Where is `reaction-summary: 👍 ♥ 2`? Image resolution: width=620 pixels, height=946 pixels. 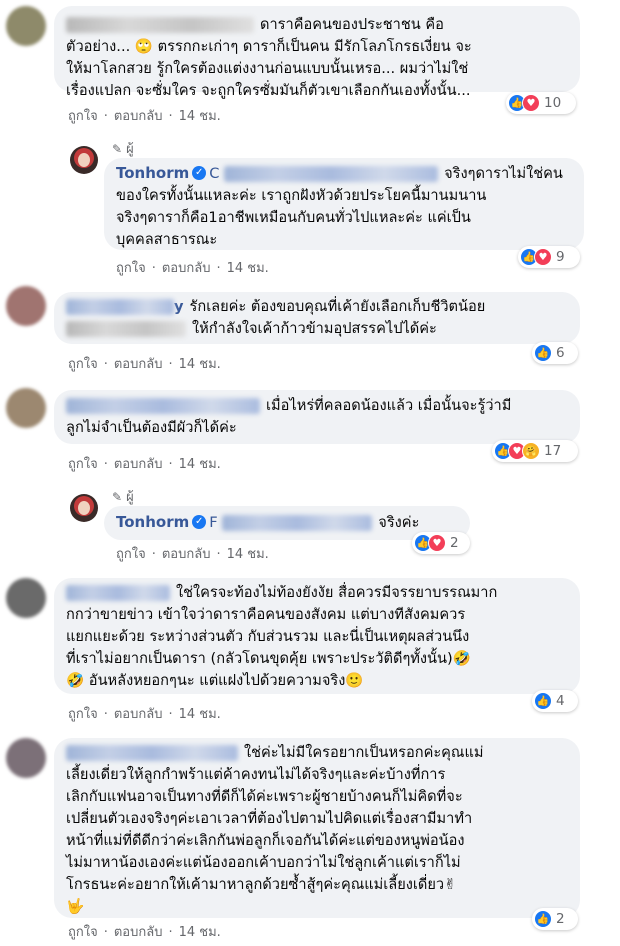
reaction-summary: 👍 ♥ 2 is located at coordinates (441, 543).